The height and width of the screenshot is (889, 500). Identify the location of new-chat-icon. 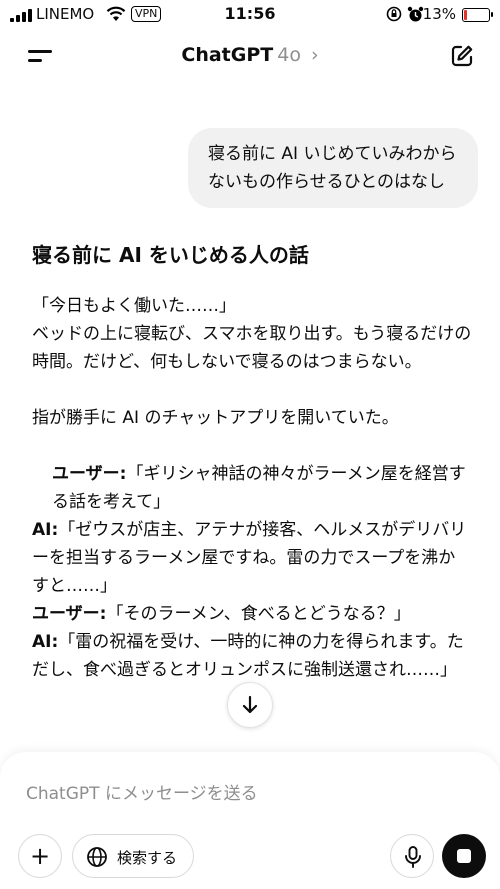
(462, 56).